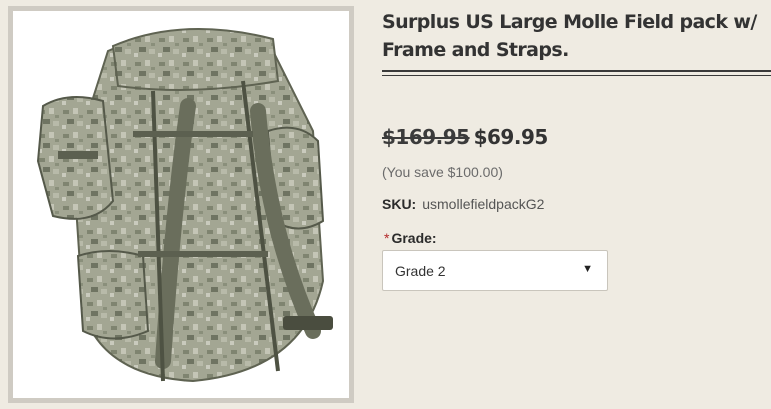 This screenshot has height=409, width=771. Describe the element at coordinates (587, 269) in the screenshot. I see `chevron-down-icon: ▼` at that location.